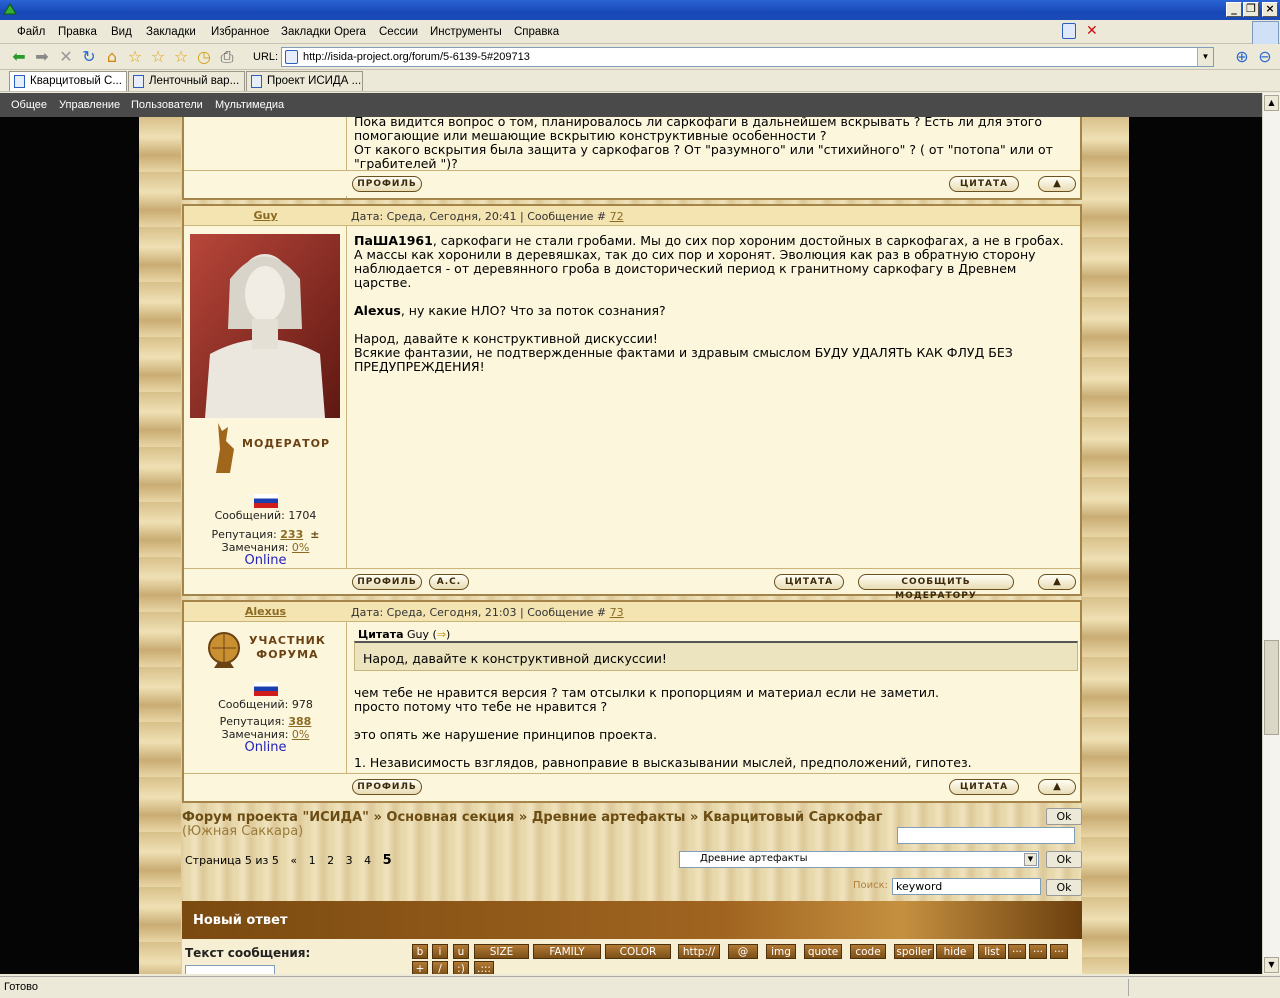 Image resolution: width=1280 pixels, height=998 pixels. Describe the element at coordinates (440, 951) in the screenshot. I see `italic-button: i` at that location.